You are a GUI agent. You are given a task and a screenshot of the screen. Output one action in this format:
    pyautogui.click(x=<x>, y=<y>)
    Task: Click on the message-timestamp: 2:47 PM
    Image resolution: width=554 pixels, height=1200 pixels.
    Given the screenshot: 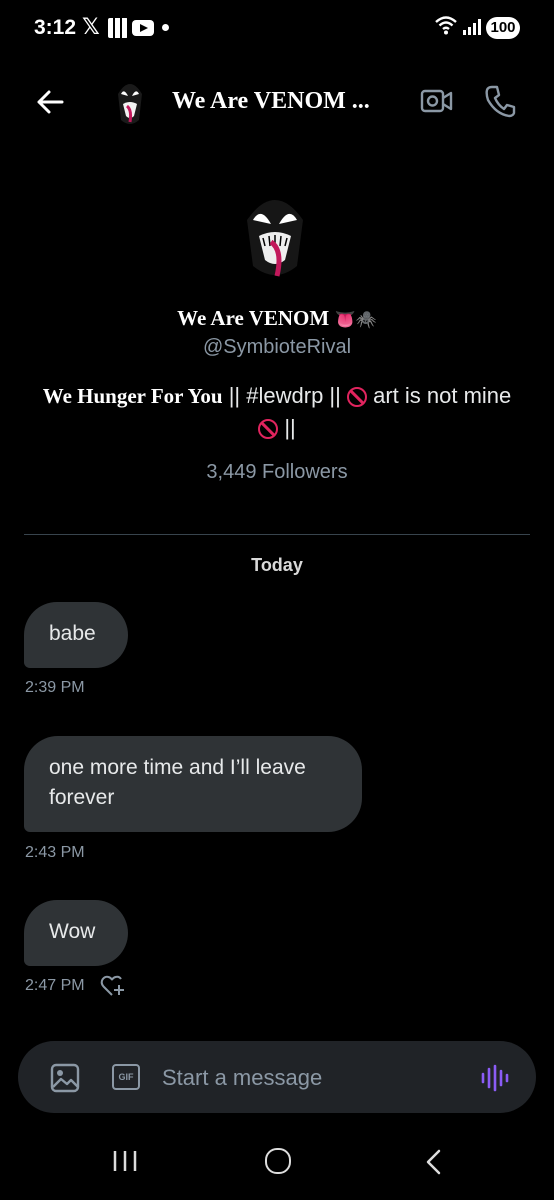 What is the action you would take?
    pyautogui.click(x=55, y=985)
    